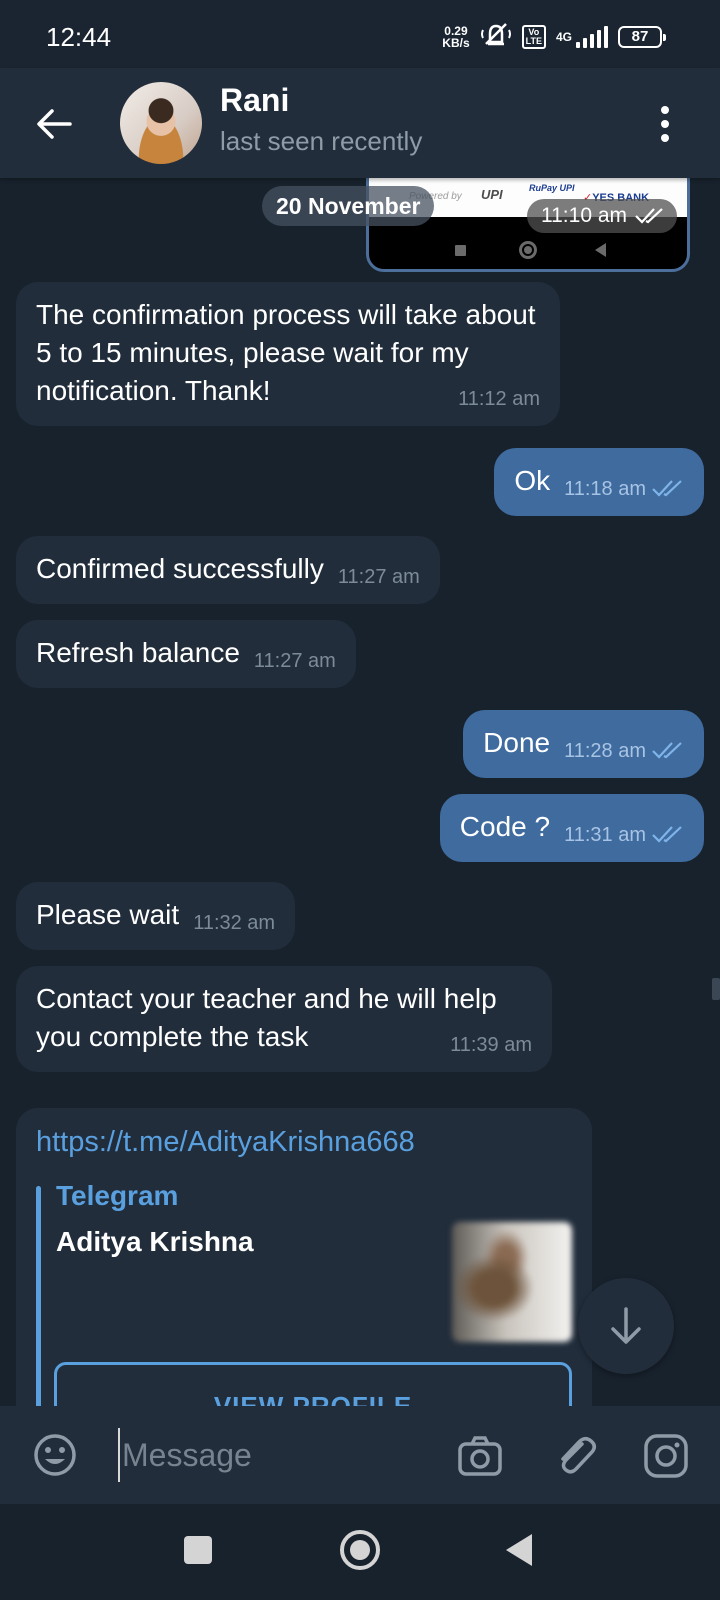  Describe the element at coordinates (360, 34) in the screenshot. I see `status-bar: 12:44 0.29 KB/s Vo LTE 4G 87` at that location.